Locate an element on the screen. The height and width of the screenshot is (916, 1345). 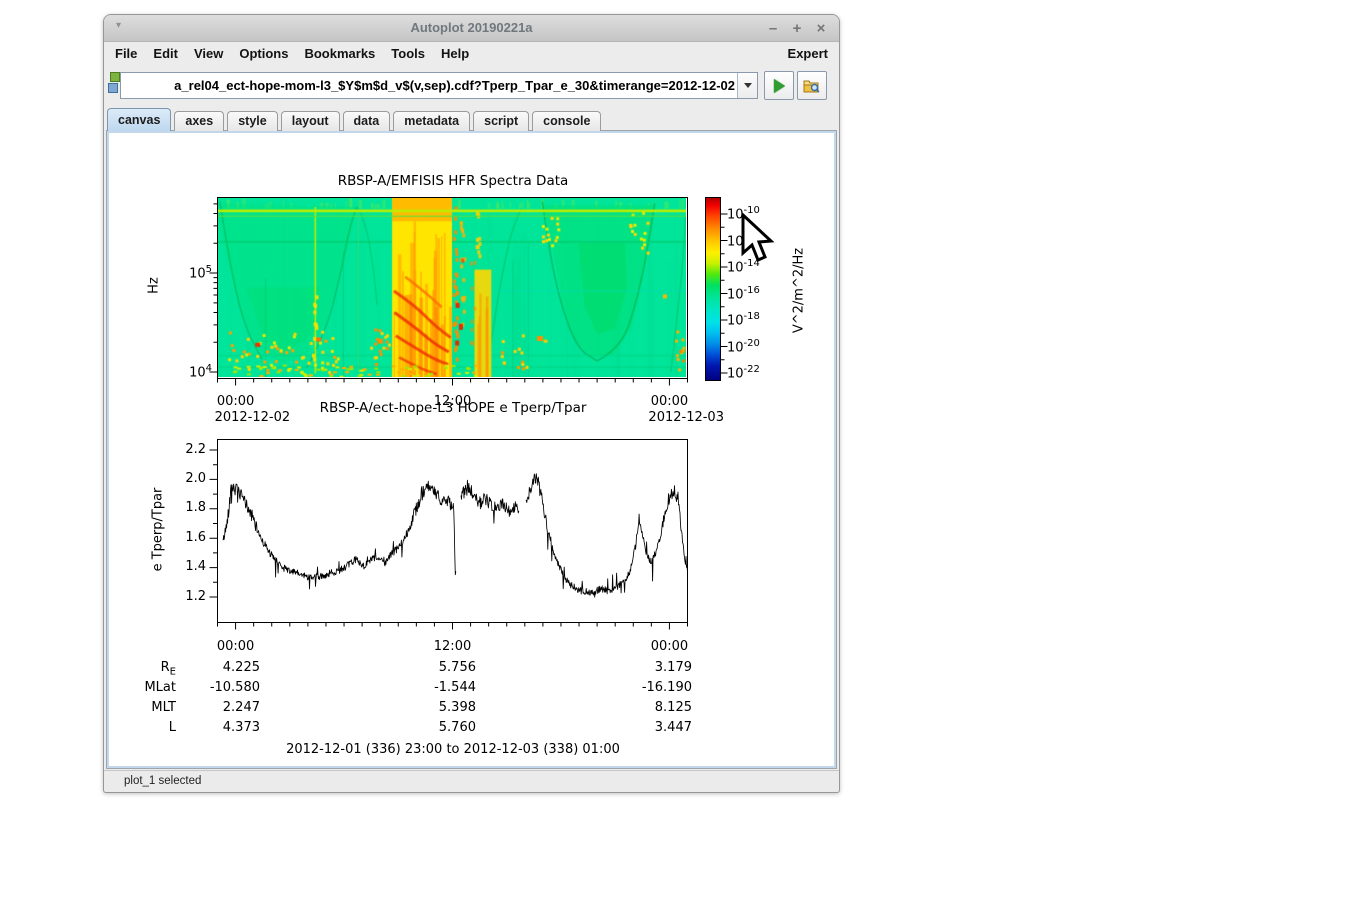
expert-menu: Expert is located at coordinates (809, 53).